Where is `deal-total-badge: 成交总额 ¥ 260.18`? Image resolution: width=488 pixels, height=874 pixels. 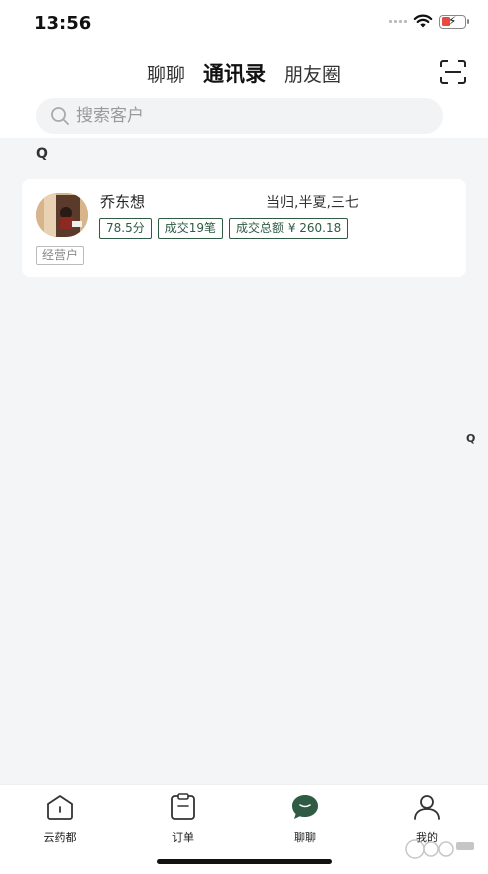 deal-total-badge: 成交总额 ¥ 260.18 is located at coordinates (289, 228).